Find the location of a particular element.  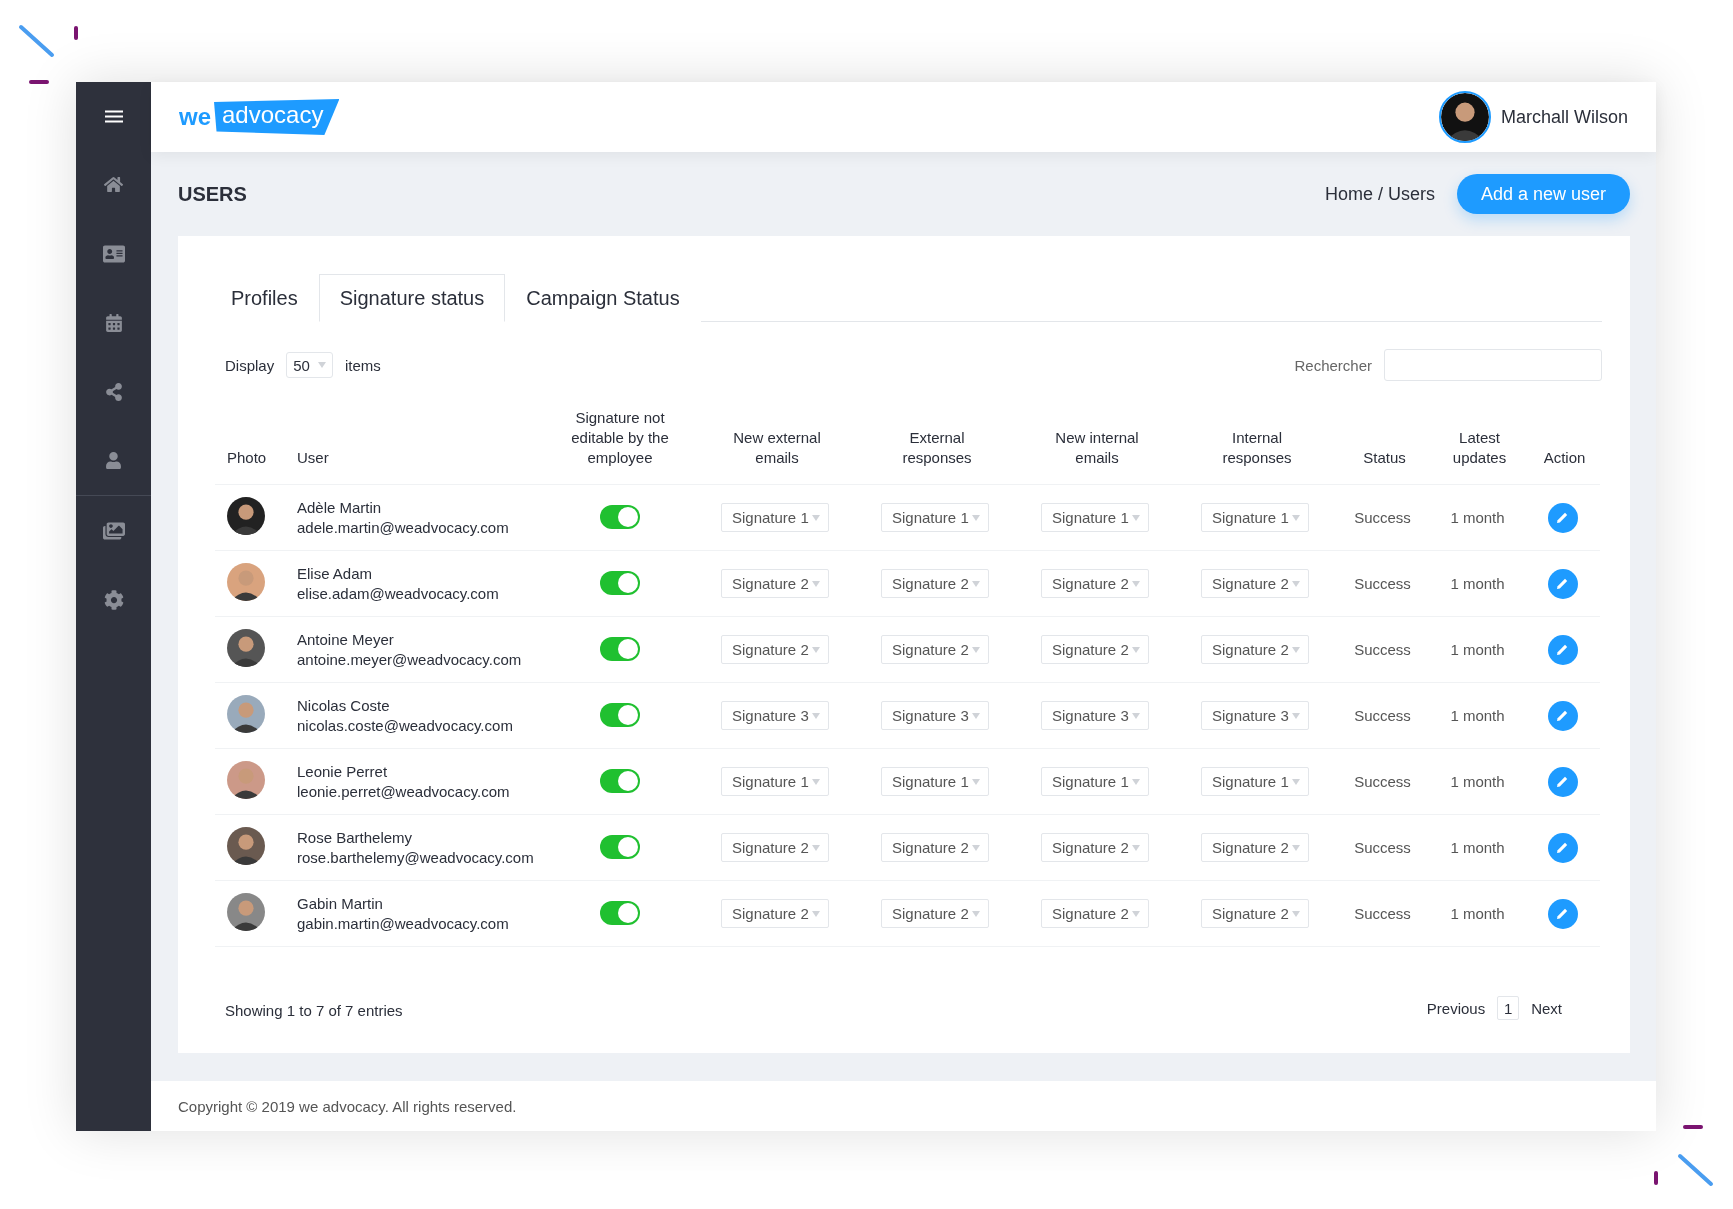

copyright: Copyright © 2019 we advocacy. All rights reserved. is located at coordinates (347, 1106).